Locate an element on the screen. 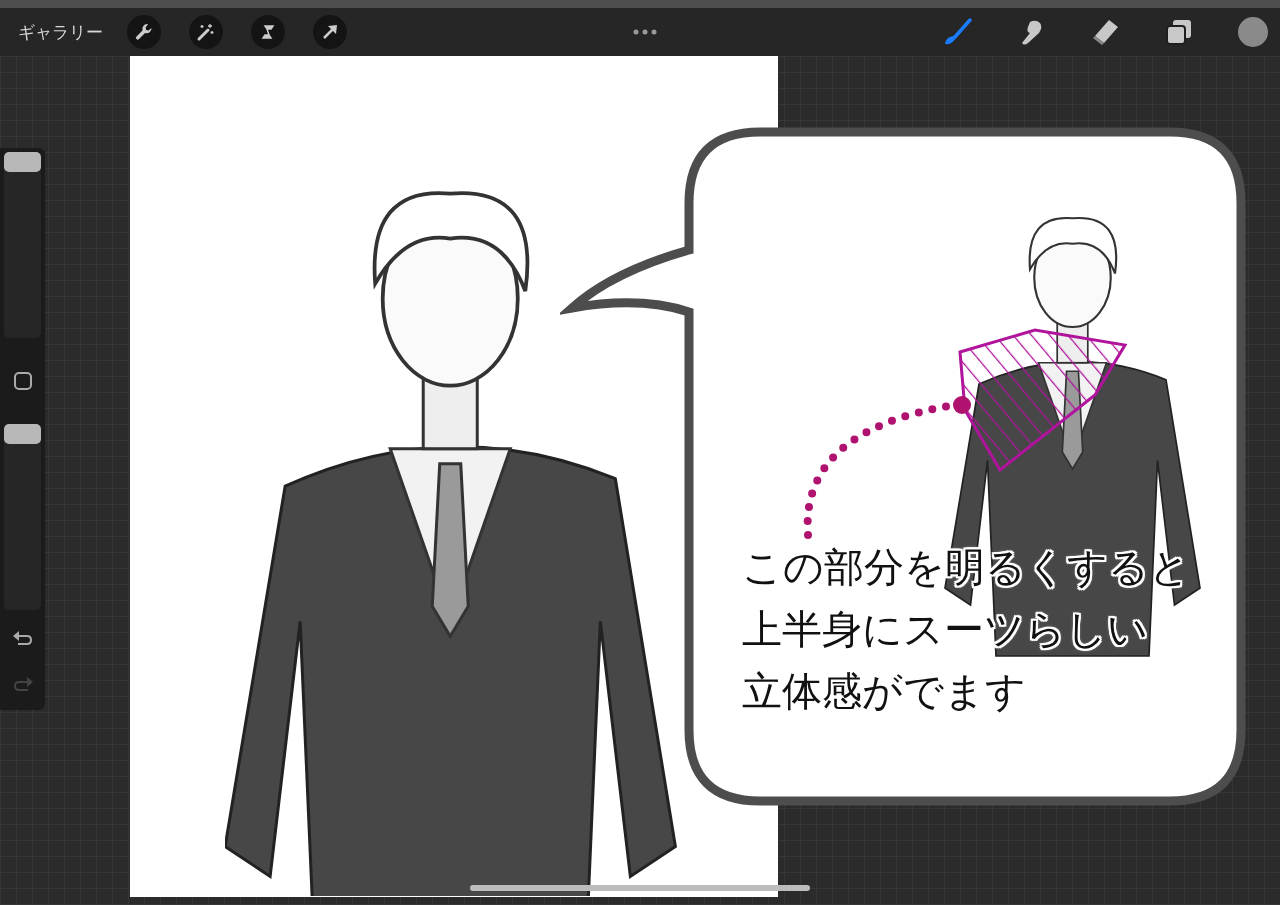 The image size is (1280, 905). callout-text-line: 立体感がでます is located at coordinates (884, 691).